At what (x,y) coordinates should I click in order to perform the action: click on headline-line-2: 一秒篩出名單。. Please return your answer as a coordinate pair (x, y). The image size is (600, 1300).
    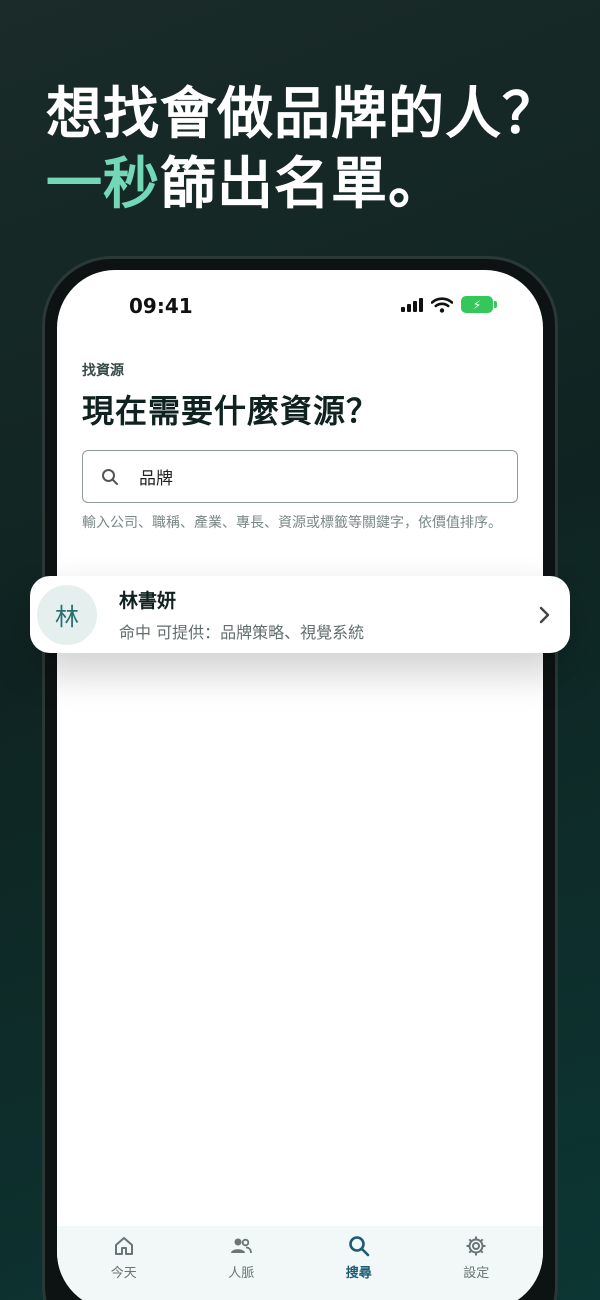
    Looking at the image, I should click on (302, 185).